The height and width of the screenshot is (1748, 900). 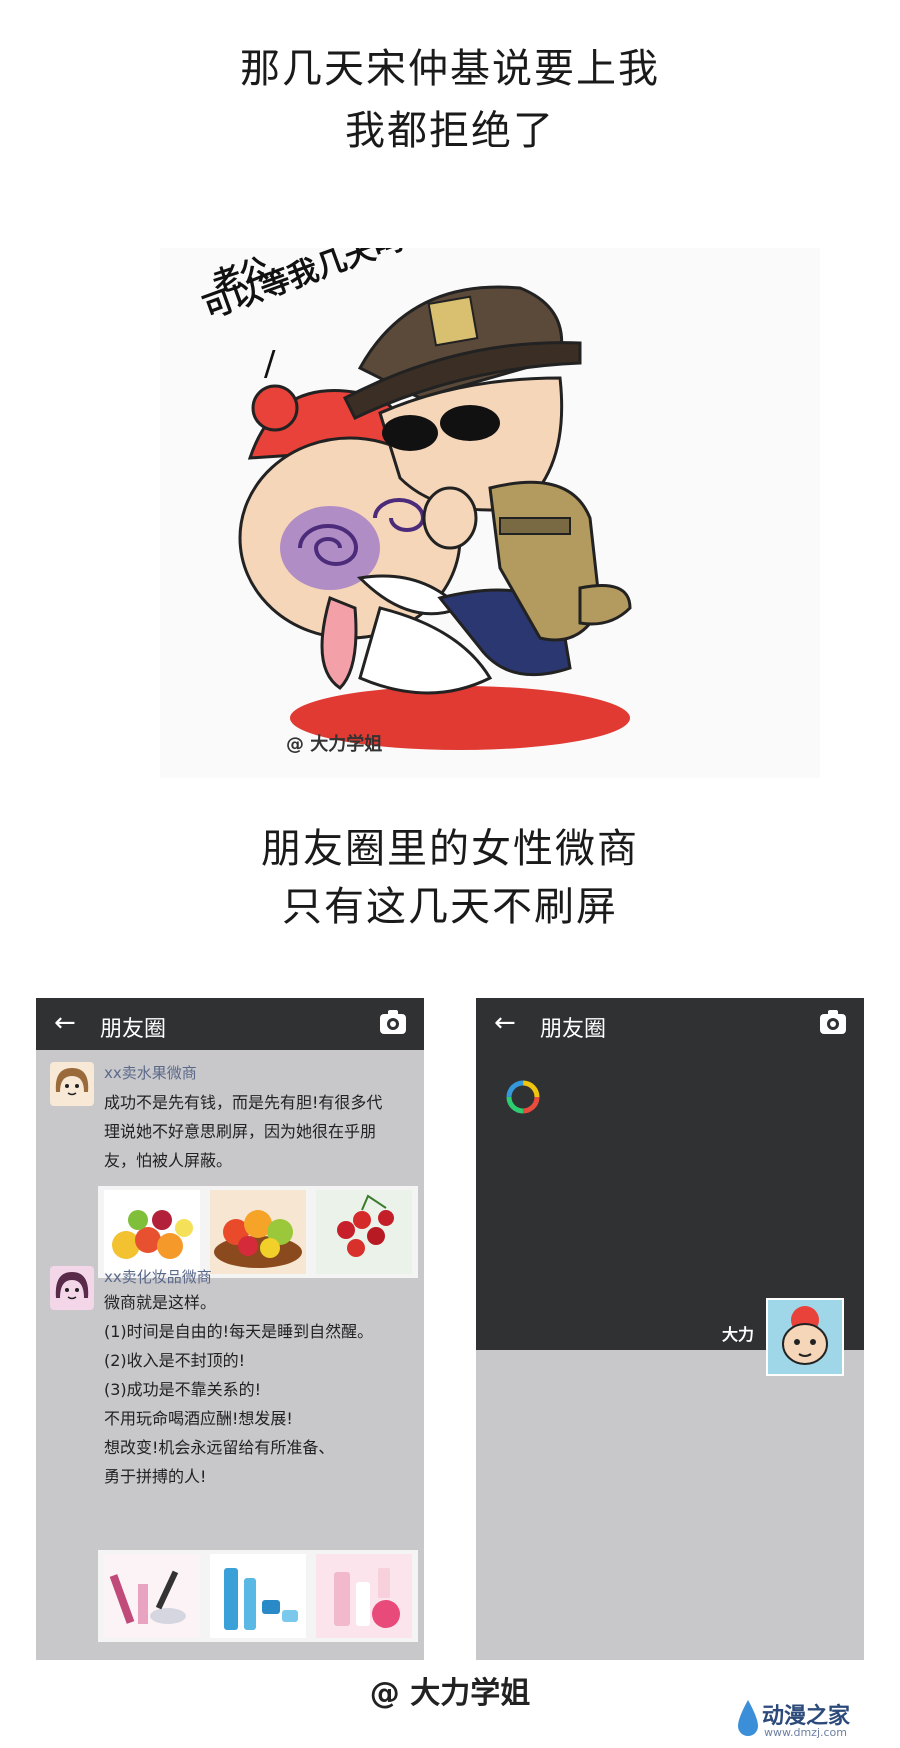 What do you see at coordinates (152, 1596) in the screenshot?
I see `cosmetics-set-image` at bounding box center [152, 1596].